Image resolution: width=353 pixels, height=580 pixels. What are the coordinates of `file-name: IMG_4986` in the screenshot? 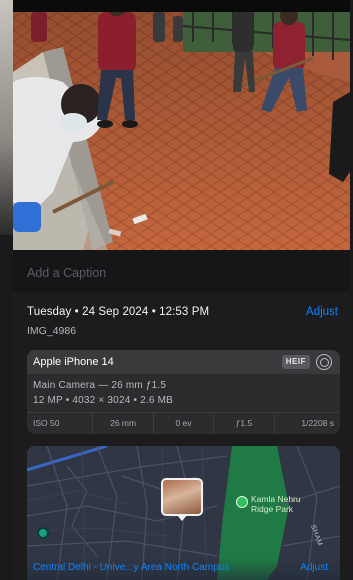 It's located at (52, 331).